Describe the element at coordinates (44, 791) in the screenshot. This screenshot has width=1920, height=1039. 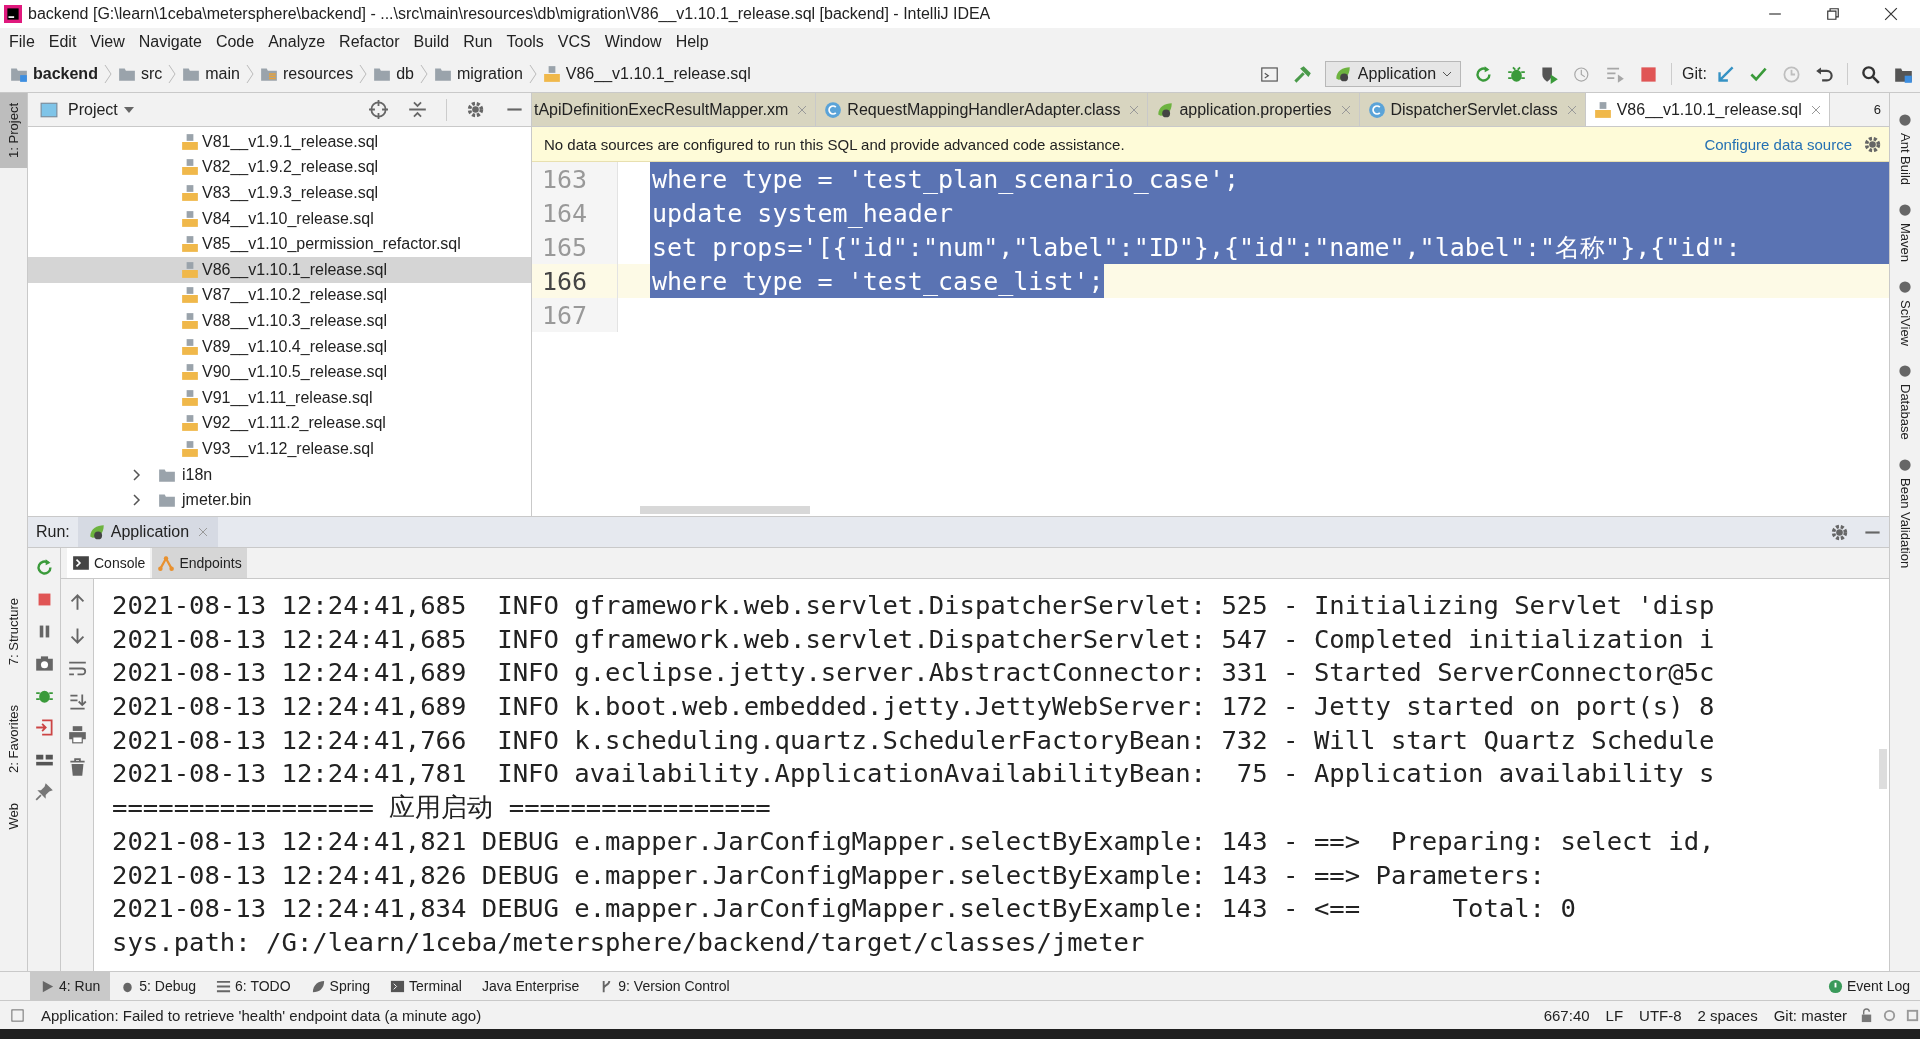
I see `pin-icon` at that location.